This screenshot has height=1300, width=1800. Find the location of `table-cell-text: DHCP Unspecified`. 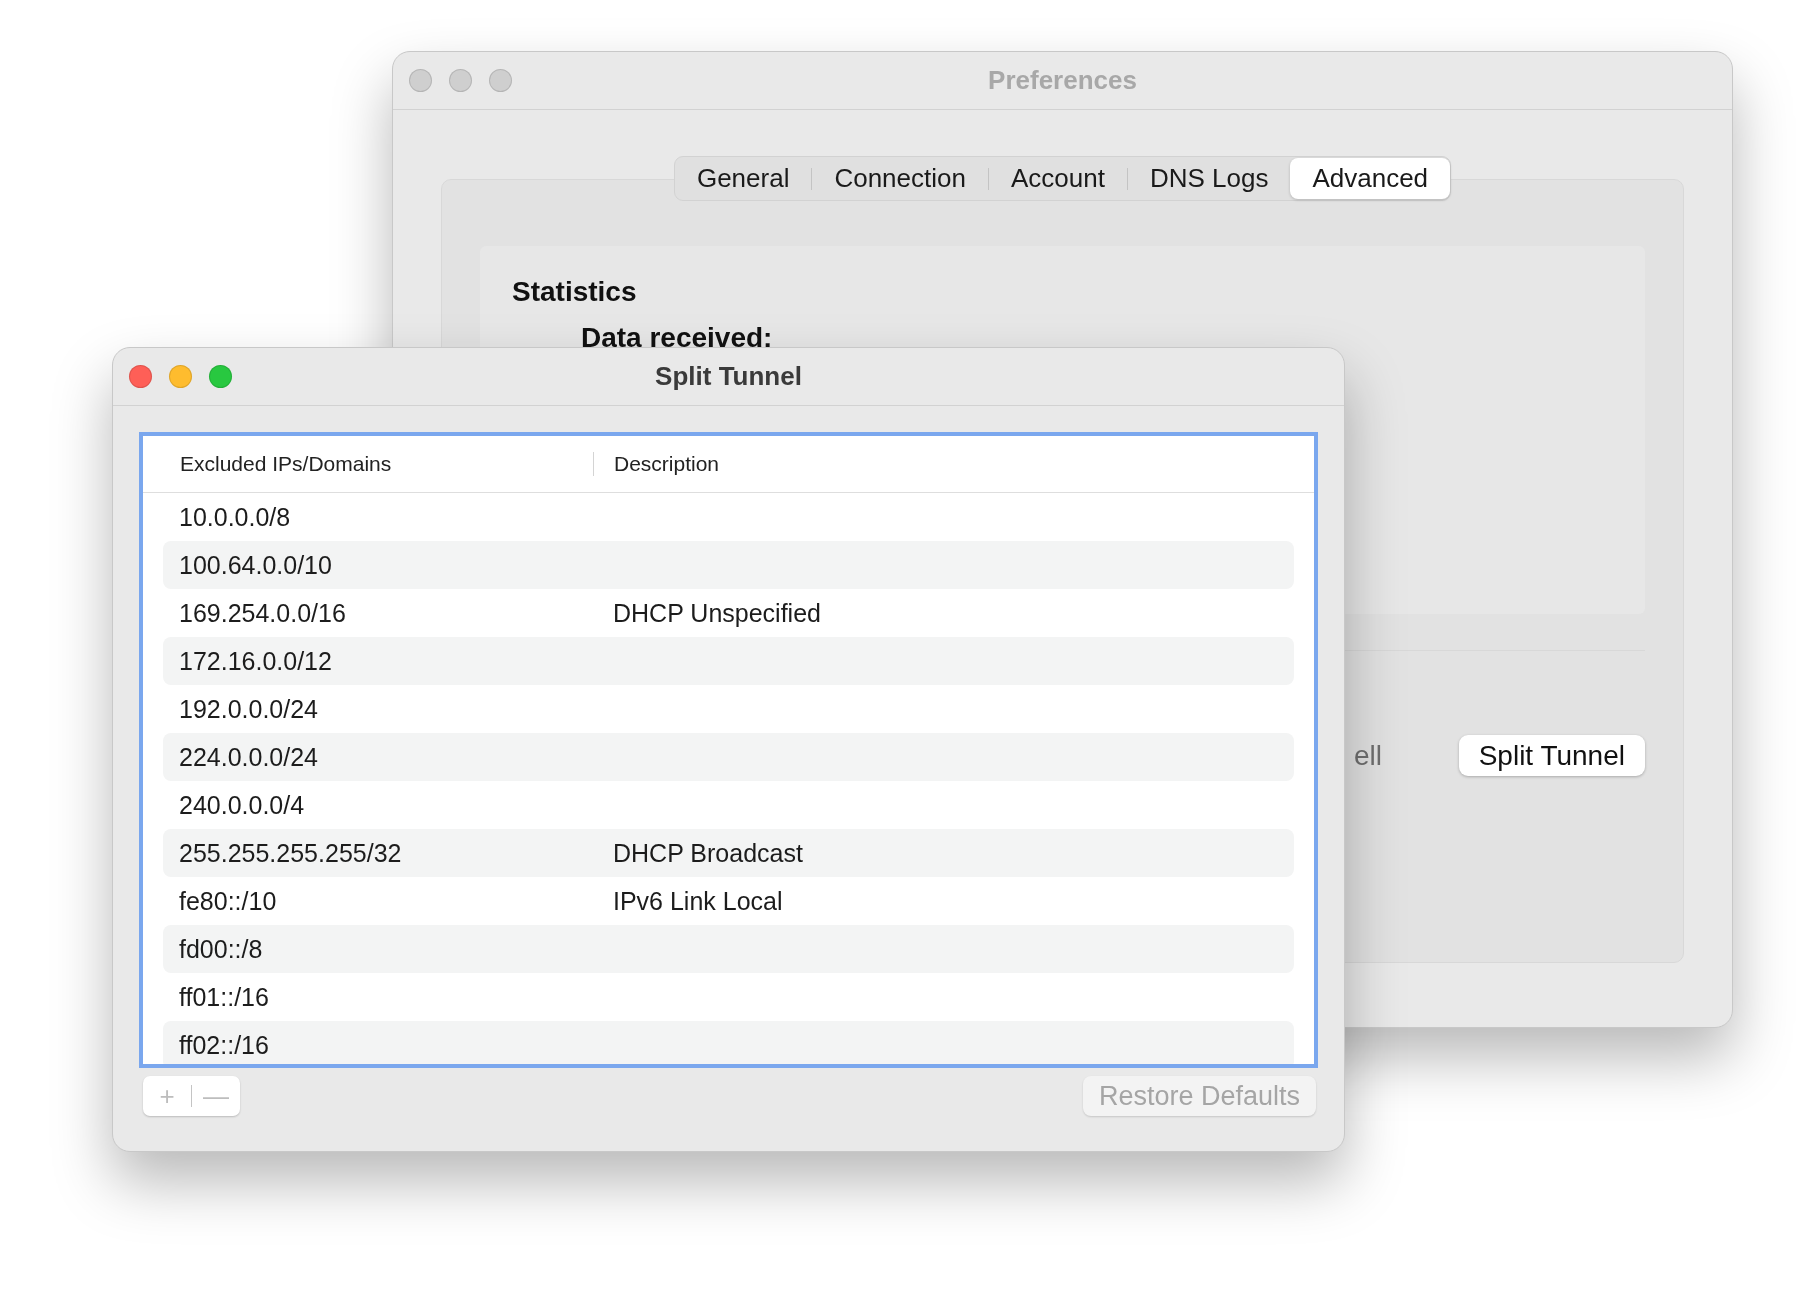

table-cell-text: DHCP Unspecified is located at coordinates (717, 613).